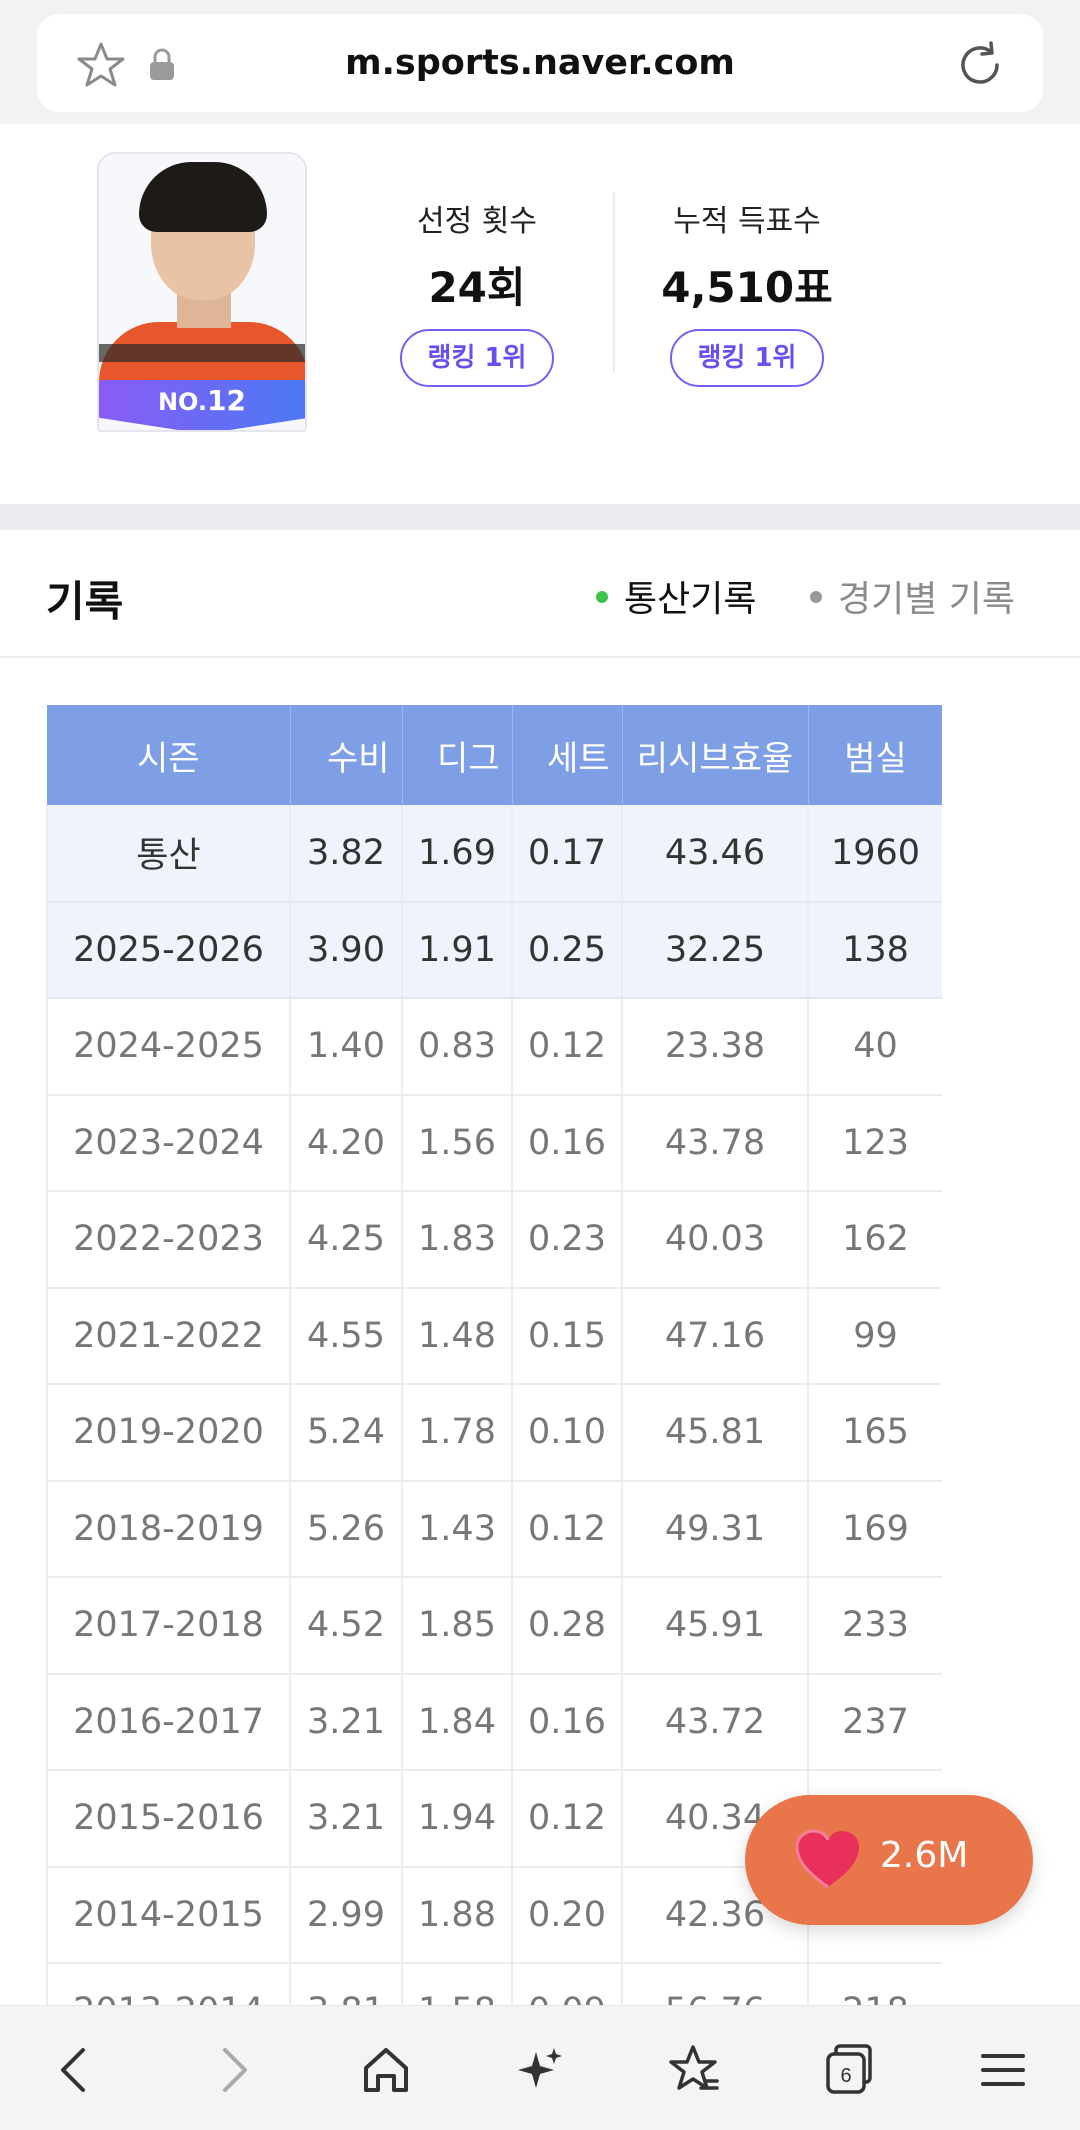 The image size is (1080, 2130). Describe the element at coordinates (875, 950) in the screenshot. I see `table-cell: 138` at that location.